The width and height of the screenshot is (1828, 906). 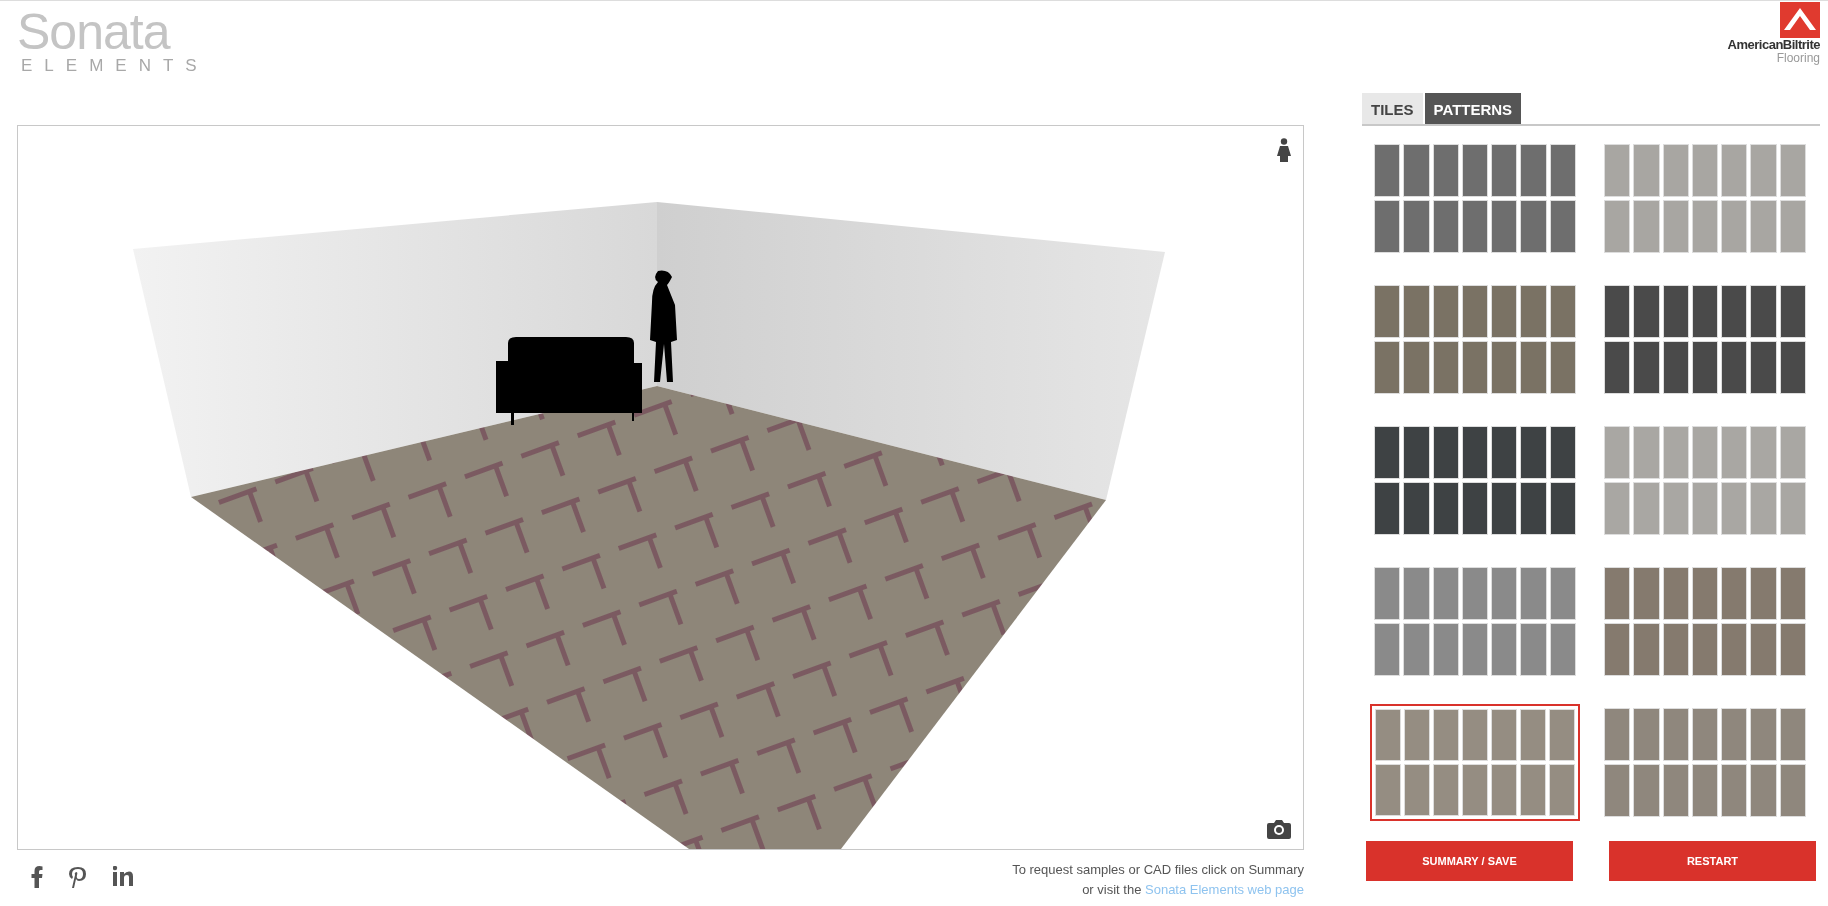 What do you see at coordinates (1469, 861) in the screenshot?
I see `action-button: SUMMARY / SAVE` at bounding box center [1469, 861].